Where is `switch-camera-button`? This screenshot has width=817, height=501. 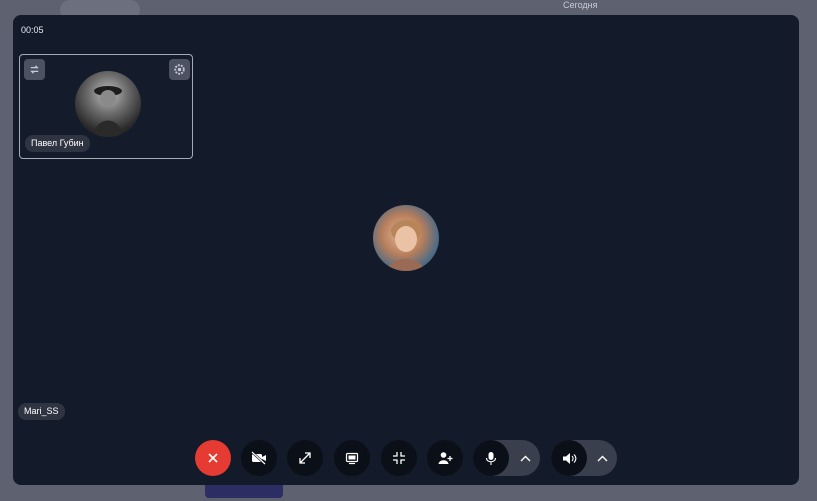 switch-camera-button is located at coordinates (34, 69).